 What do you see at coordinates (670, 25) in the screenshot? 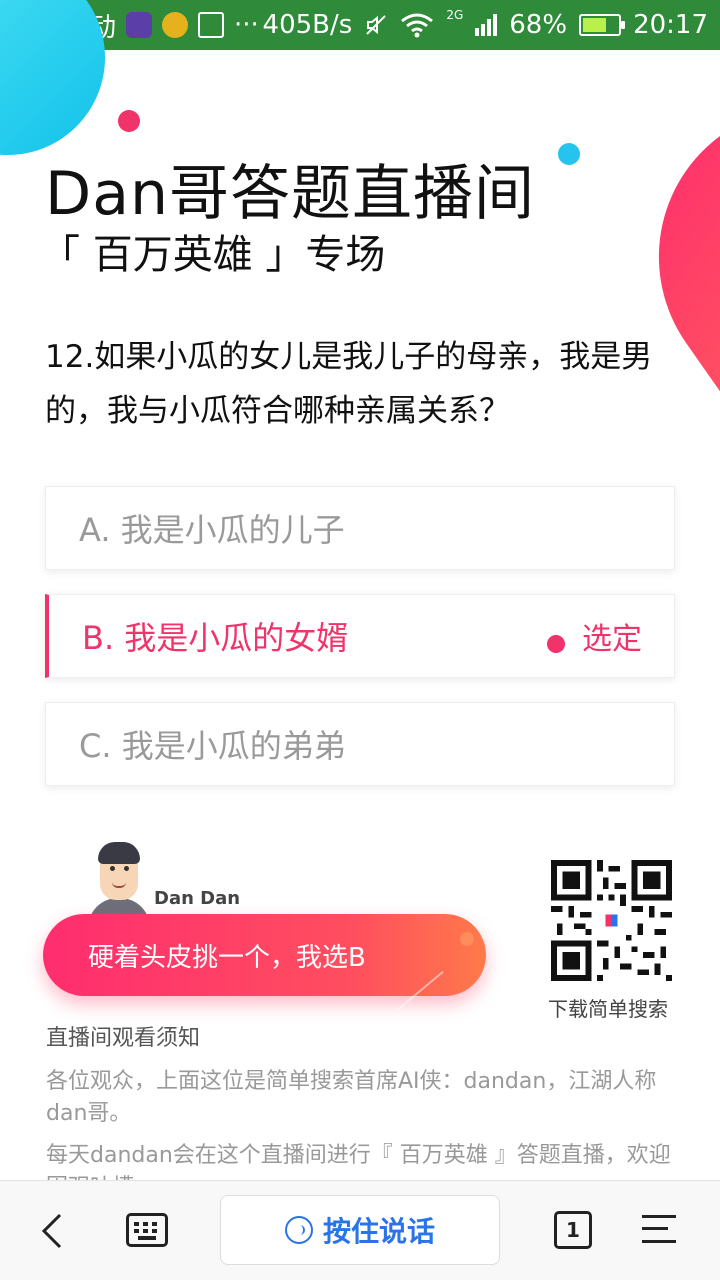
I see `clock: 20:17` at bounding box center [670, 25].